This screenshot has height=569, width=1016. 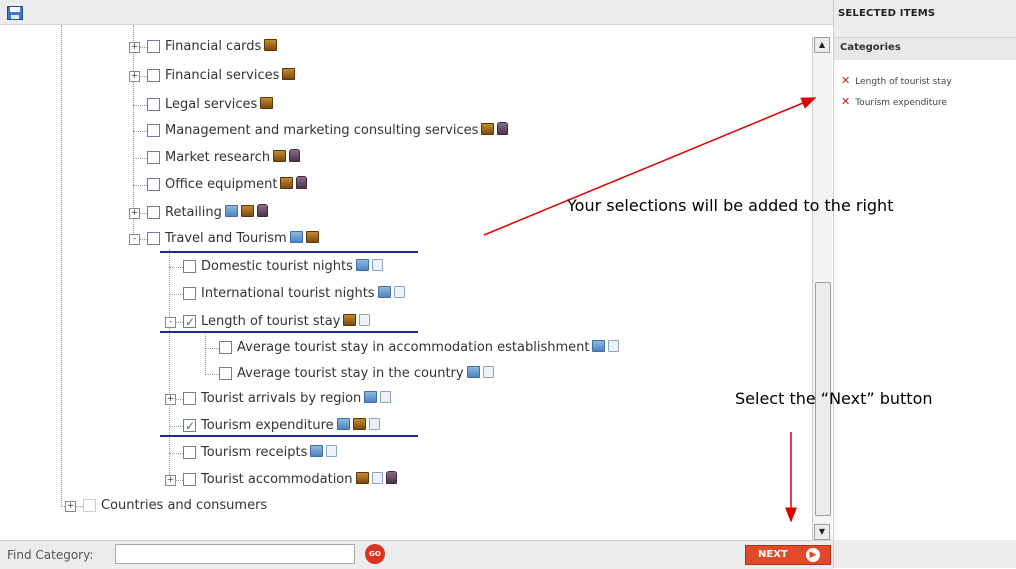 I want to click on tree-node: + Tourist accommodation, so click(x=281, y=480).